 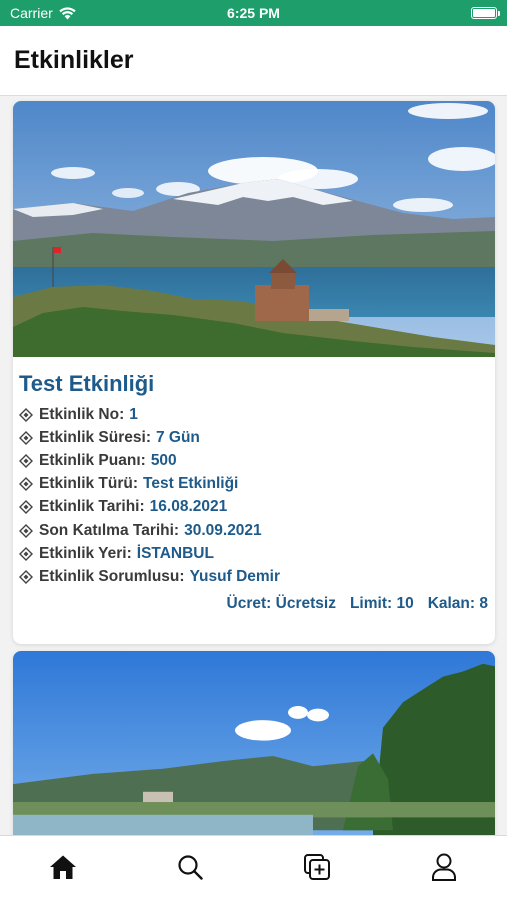 I want to click on event-location-label: Etkinlik Yeri:, so click(x=85, y=553).